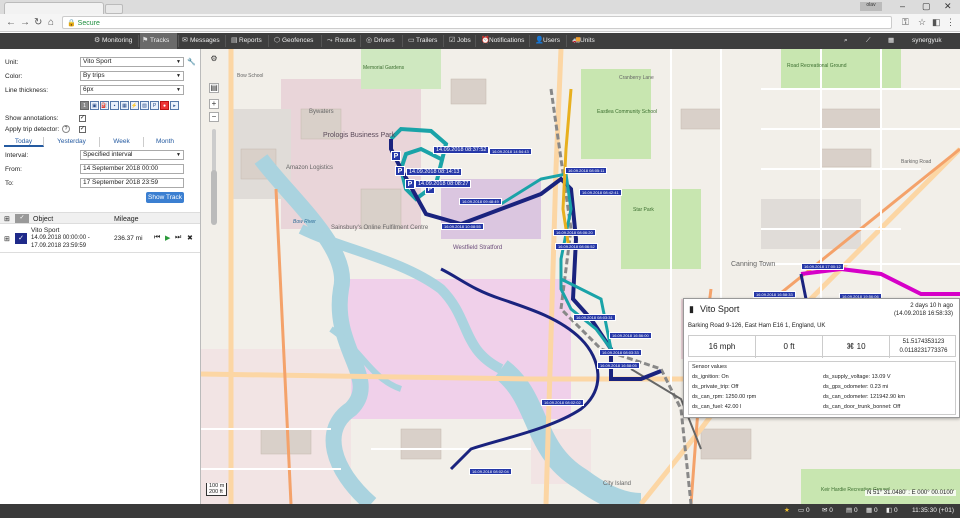 The width and height of the screenshot is (960, 518). What do you see at coordinates (892, 511) in the screenshot?
I see `tasks-counter: ◧ 0` at bounding box center [892, 511].